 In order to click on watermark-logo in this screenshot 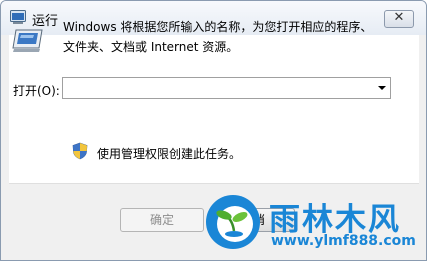, I will do `click(233, 222)`.